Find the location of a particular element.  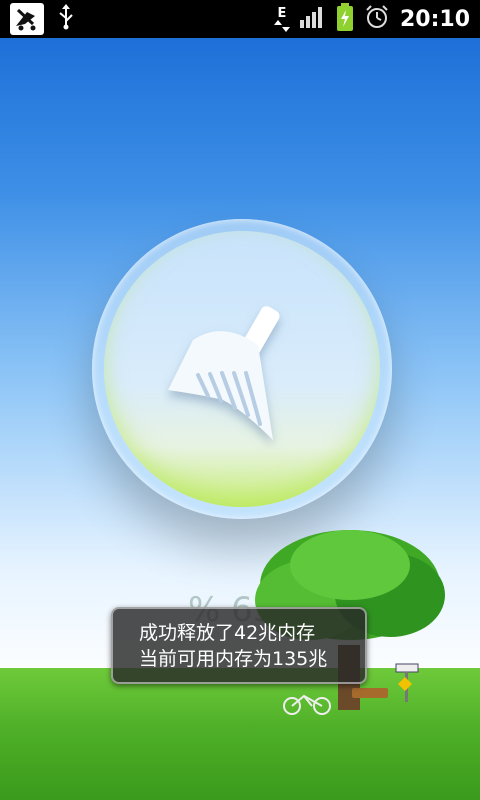

bicycle-icon is located at coordinates (307, 705).